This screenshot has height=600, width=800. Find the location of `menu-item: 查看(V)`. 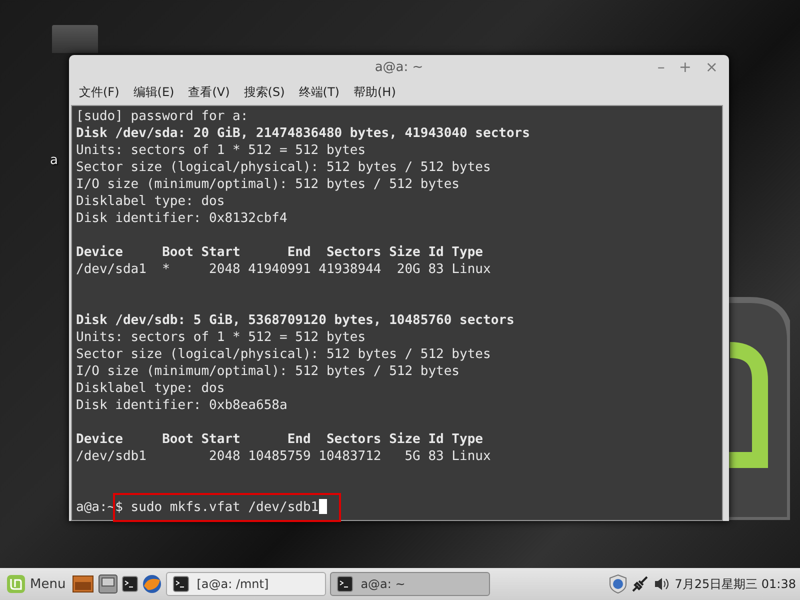

menu-item: 查看(V) is located at coordinates (209, 92).